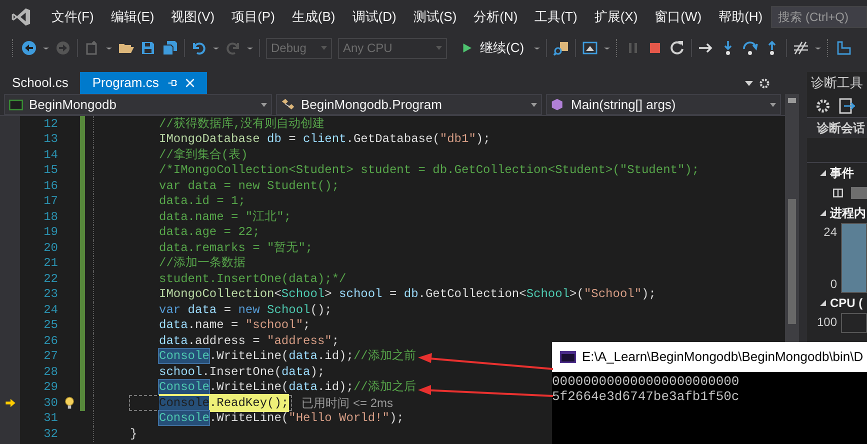  I want to click on axis-label: 0, so click(833, 284).